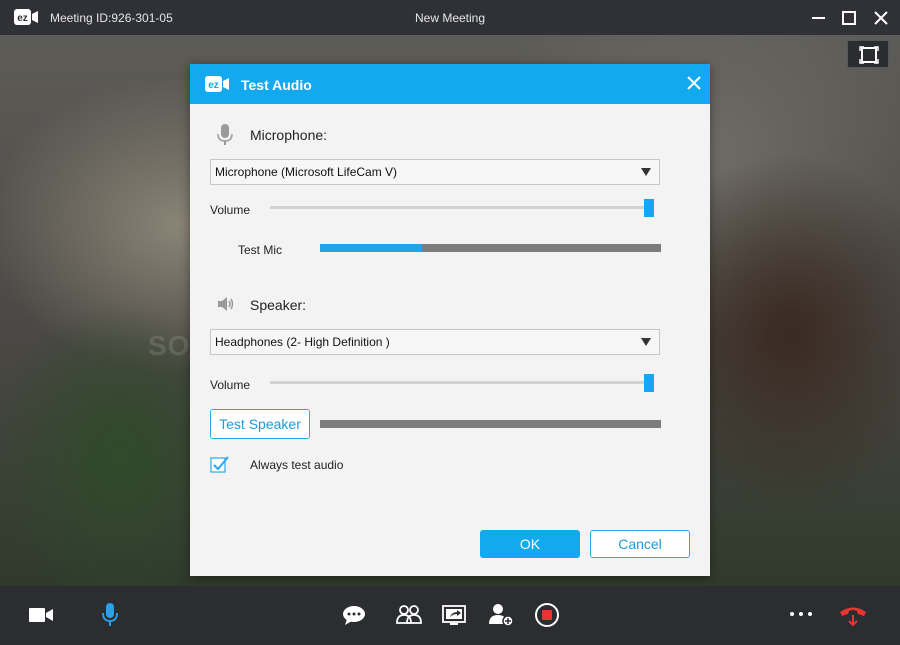 The height and width of the screenshot is (645, 900). I want to click on speaker-select-value: Headphones (2- High Definition ), so click(302, 342).